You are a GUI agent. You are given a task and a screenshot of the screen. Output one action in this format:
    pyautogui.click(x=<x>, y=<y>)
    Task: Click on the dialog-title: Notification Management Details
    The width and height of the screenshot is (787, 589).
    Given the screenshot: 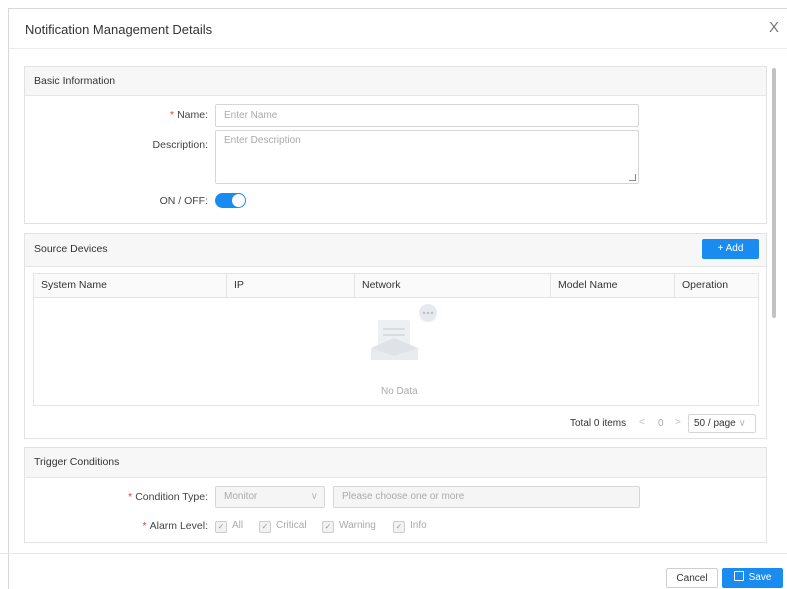 What is the action you would take?
    pyautogui.click(x=119, y=29)
    